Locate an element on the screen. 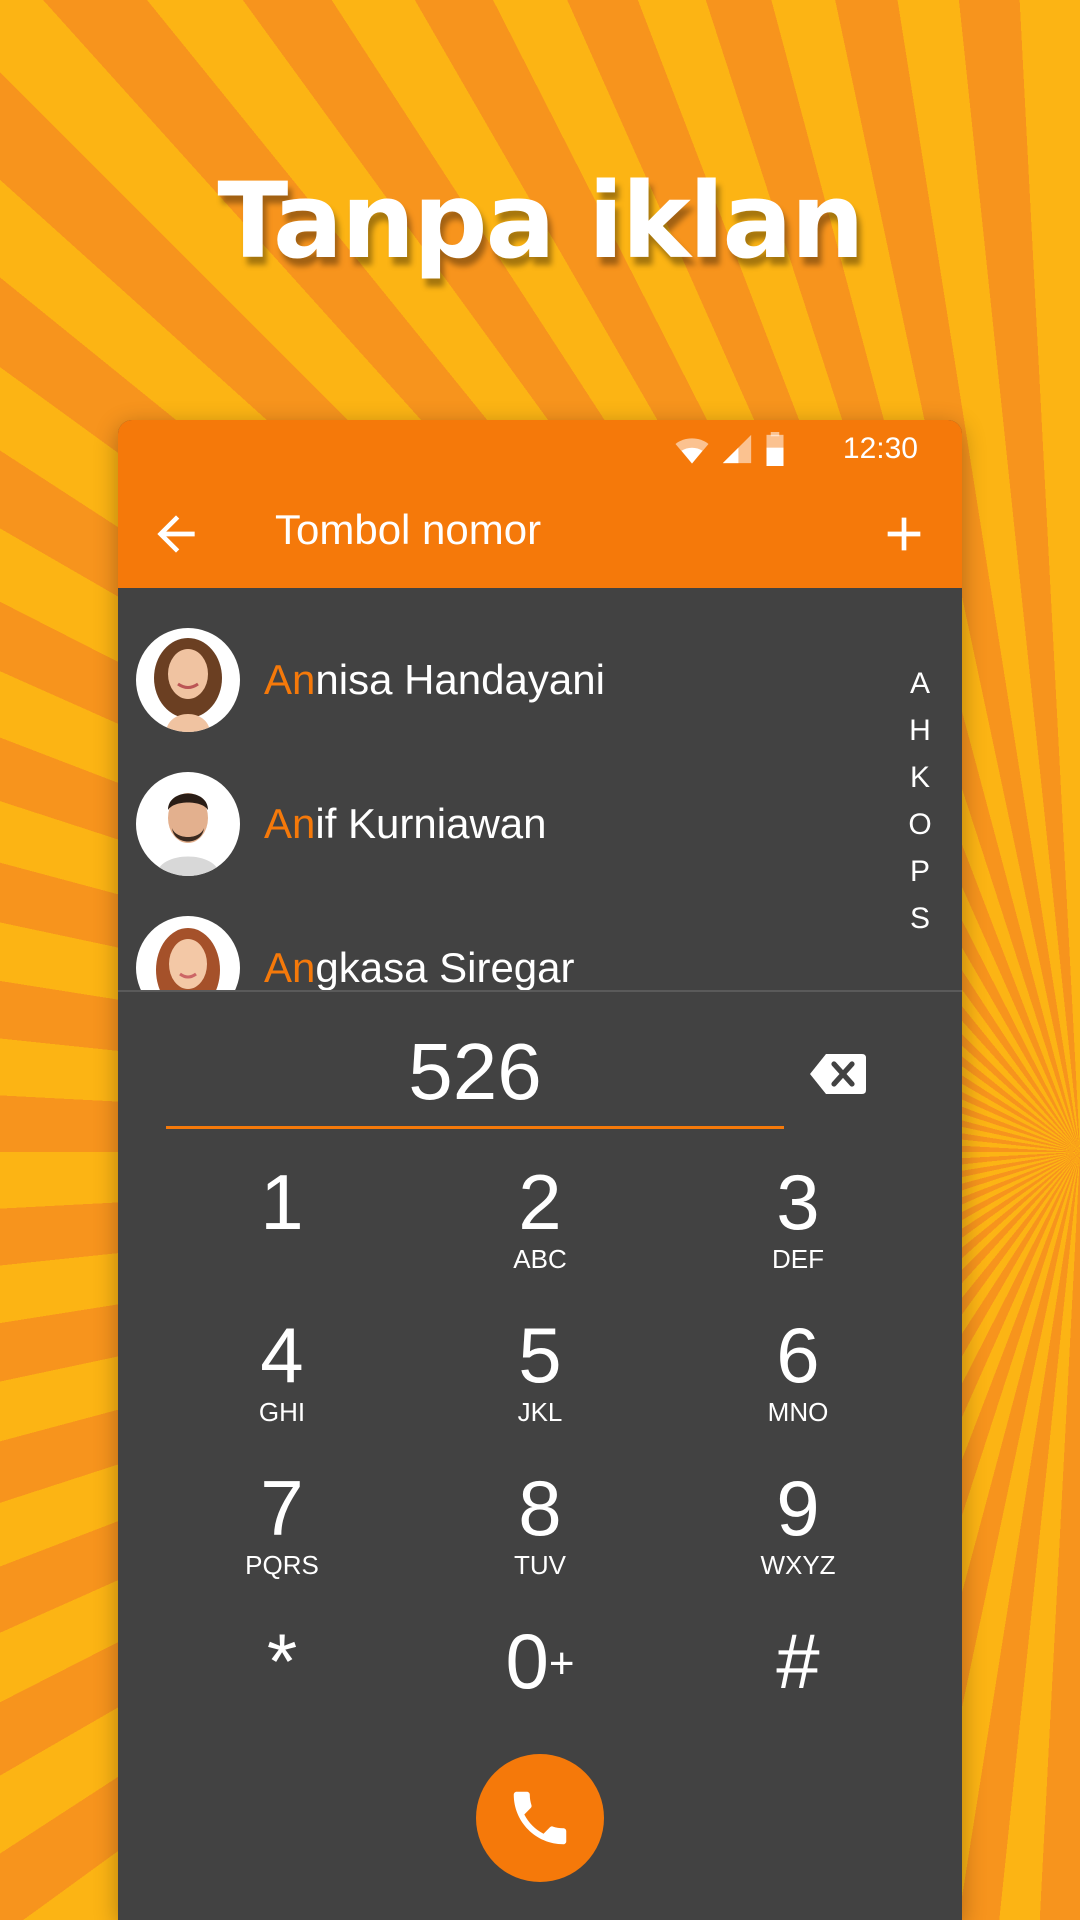 Image resolution: width=1080 pixels, height=1920 pixels. key-hash: # is located at coordinates (798, 1689).